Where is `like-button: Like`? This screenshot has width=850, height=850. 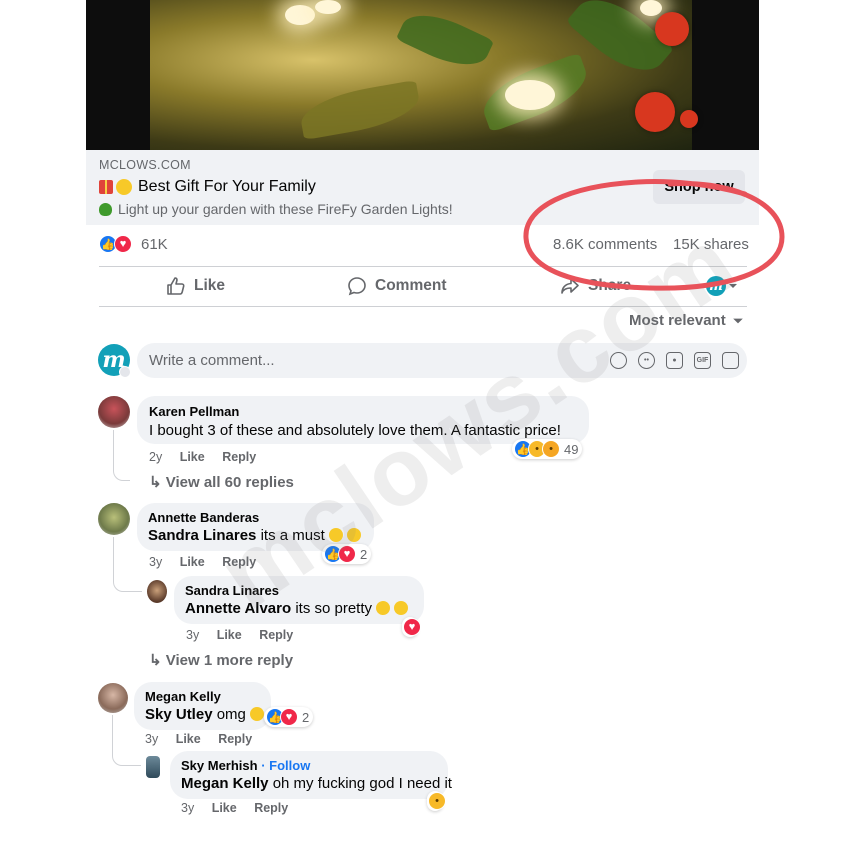
like-button: Like is located at coordinates (195, 286).